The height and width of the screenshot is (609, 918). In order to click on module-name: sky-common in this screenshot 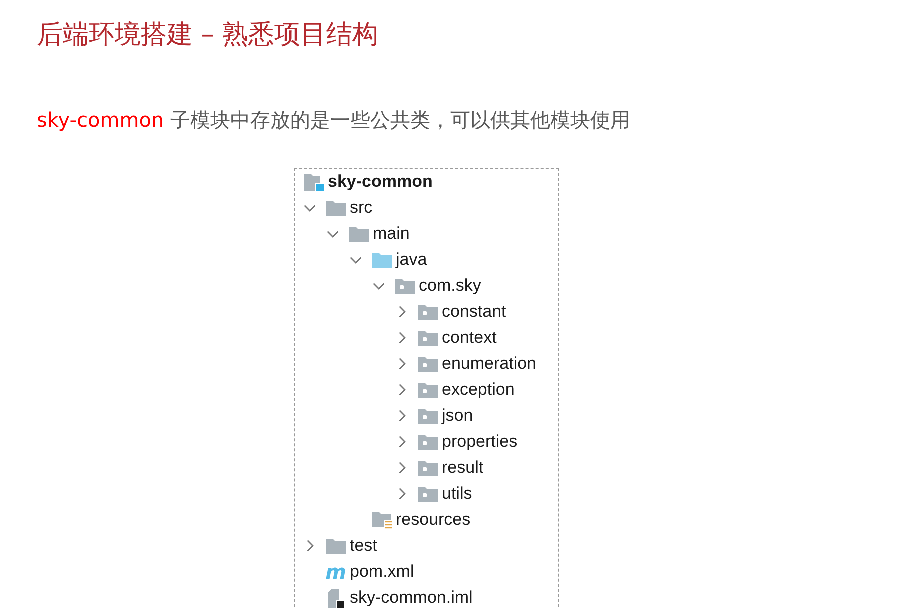, I will do `click(380, 182)`.